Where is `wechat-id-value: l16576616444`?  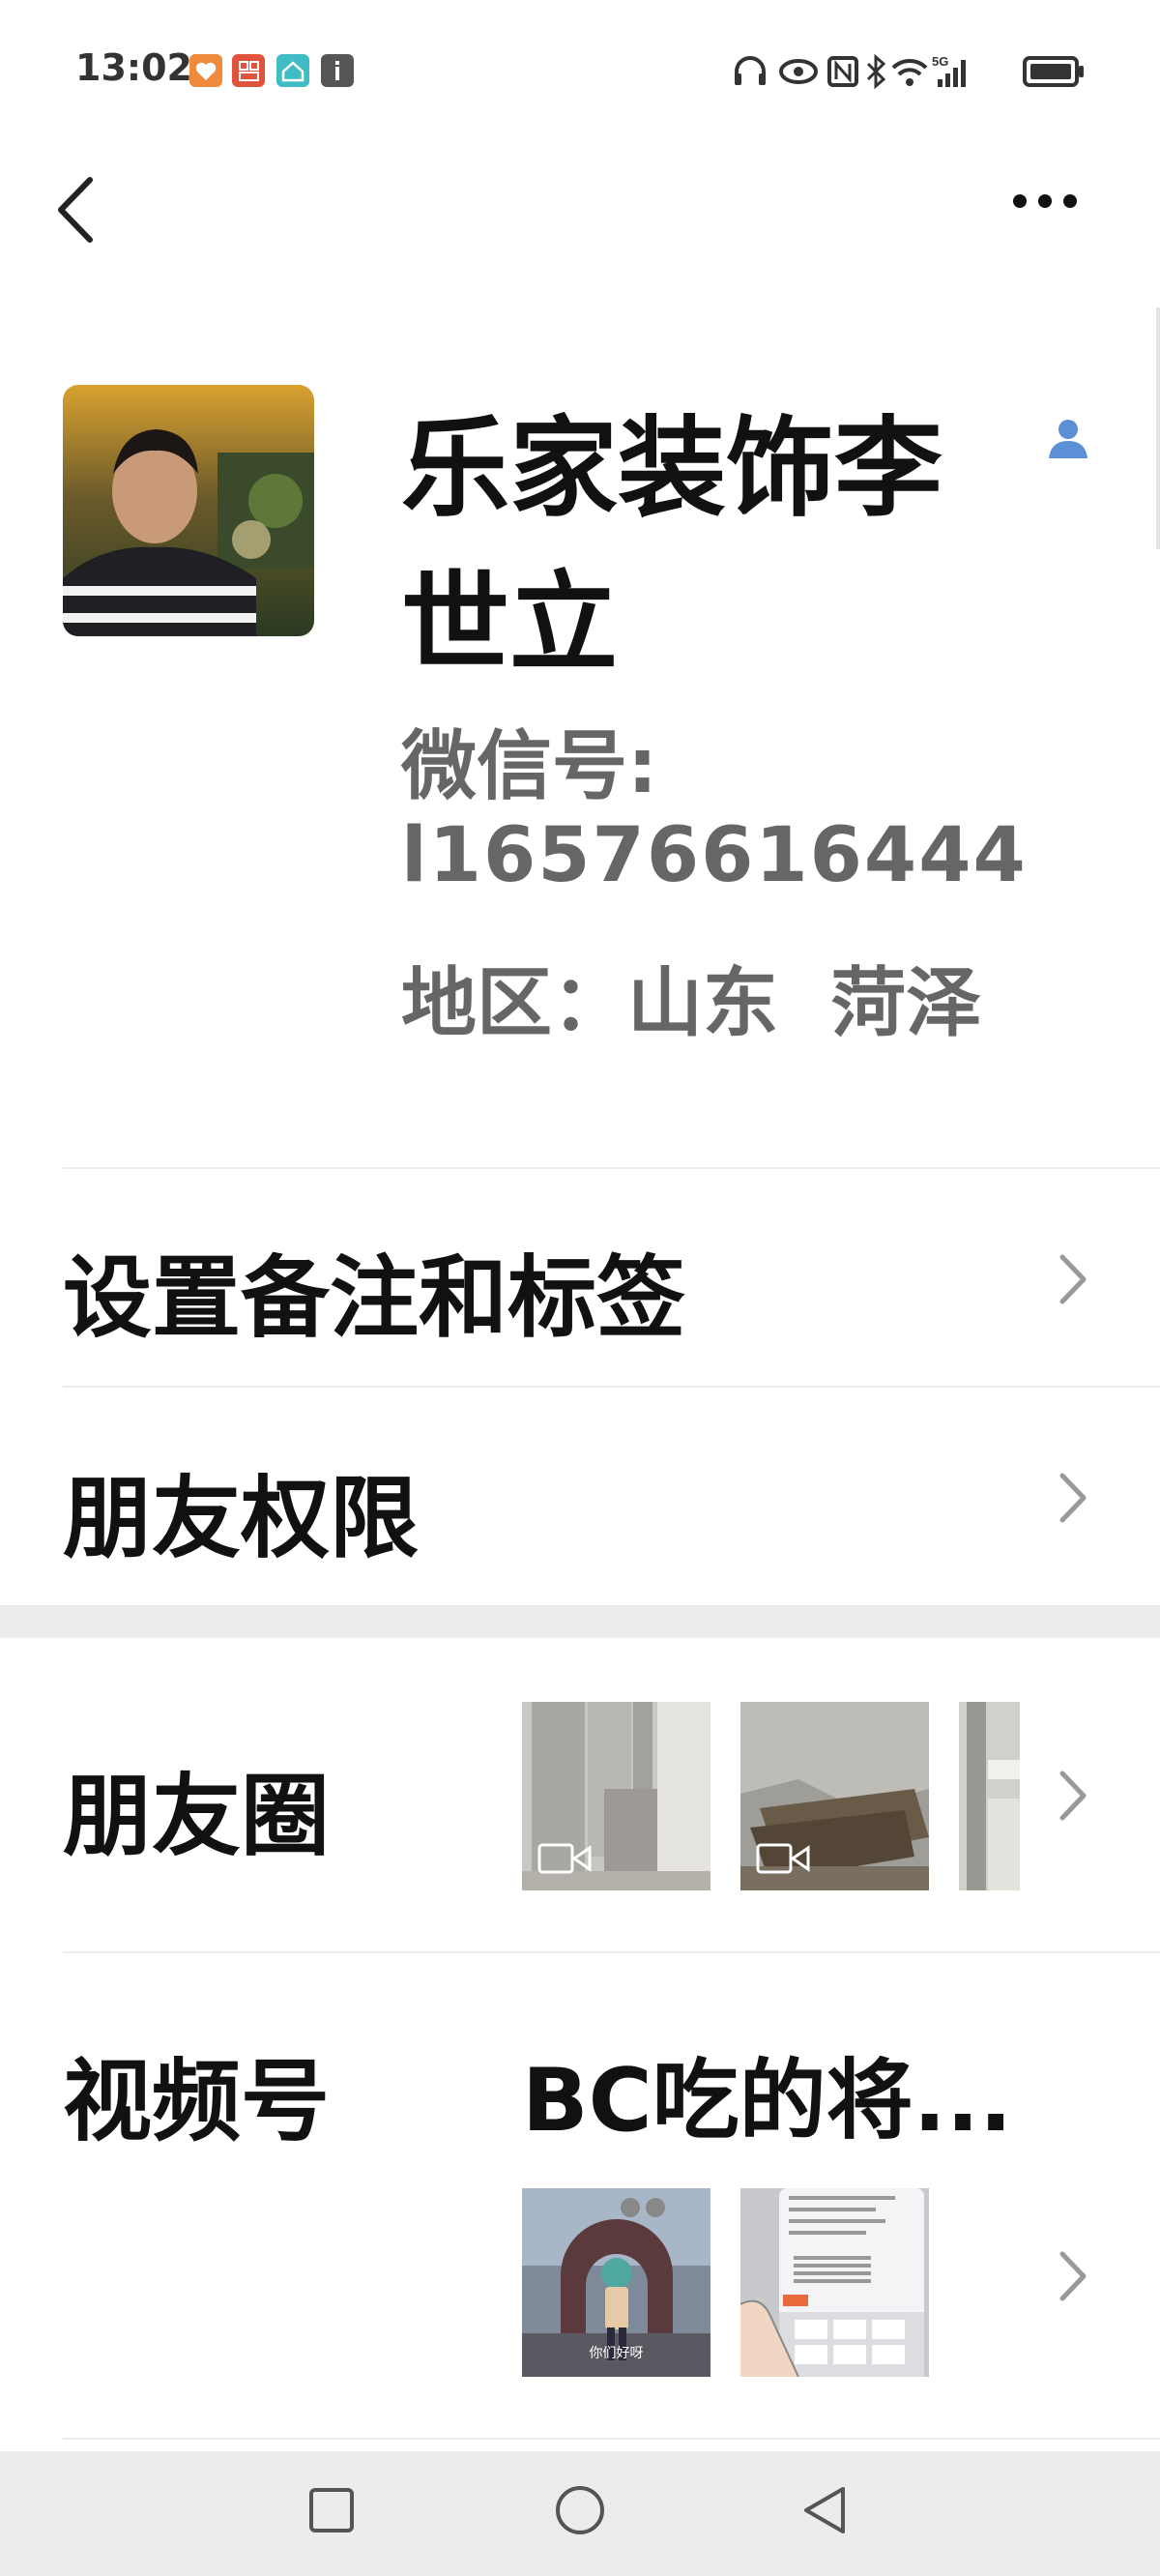 wechat-id-value: l16576616444 is located at coordinates (714, 855).